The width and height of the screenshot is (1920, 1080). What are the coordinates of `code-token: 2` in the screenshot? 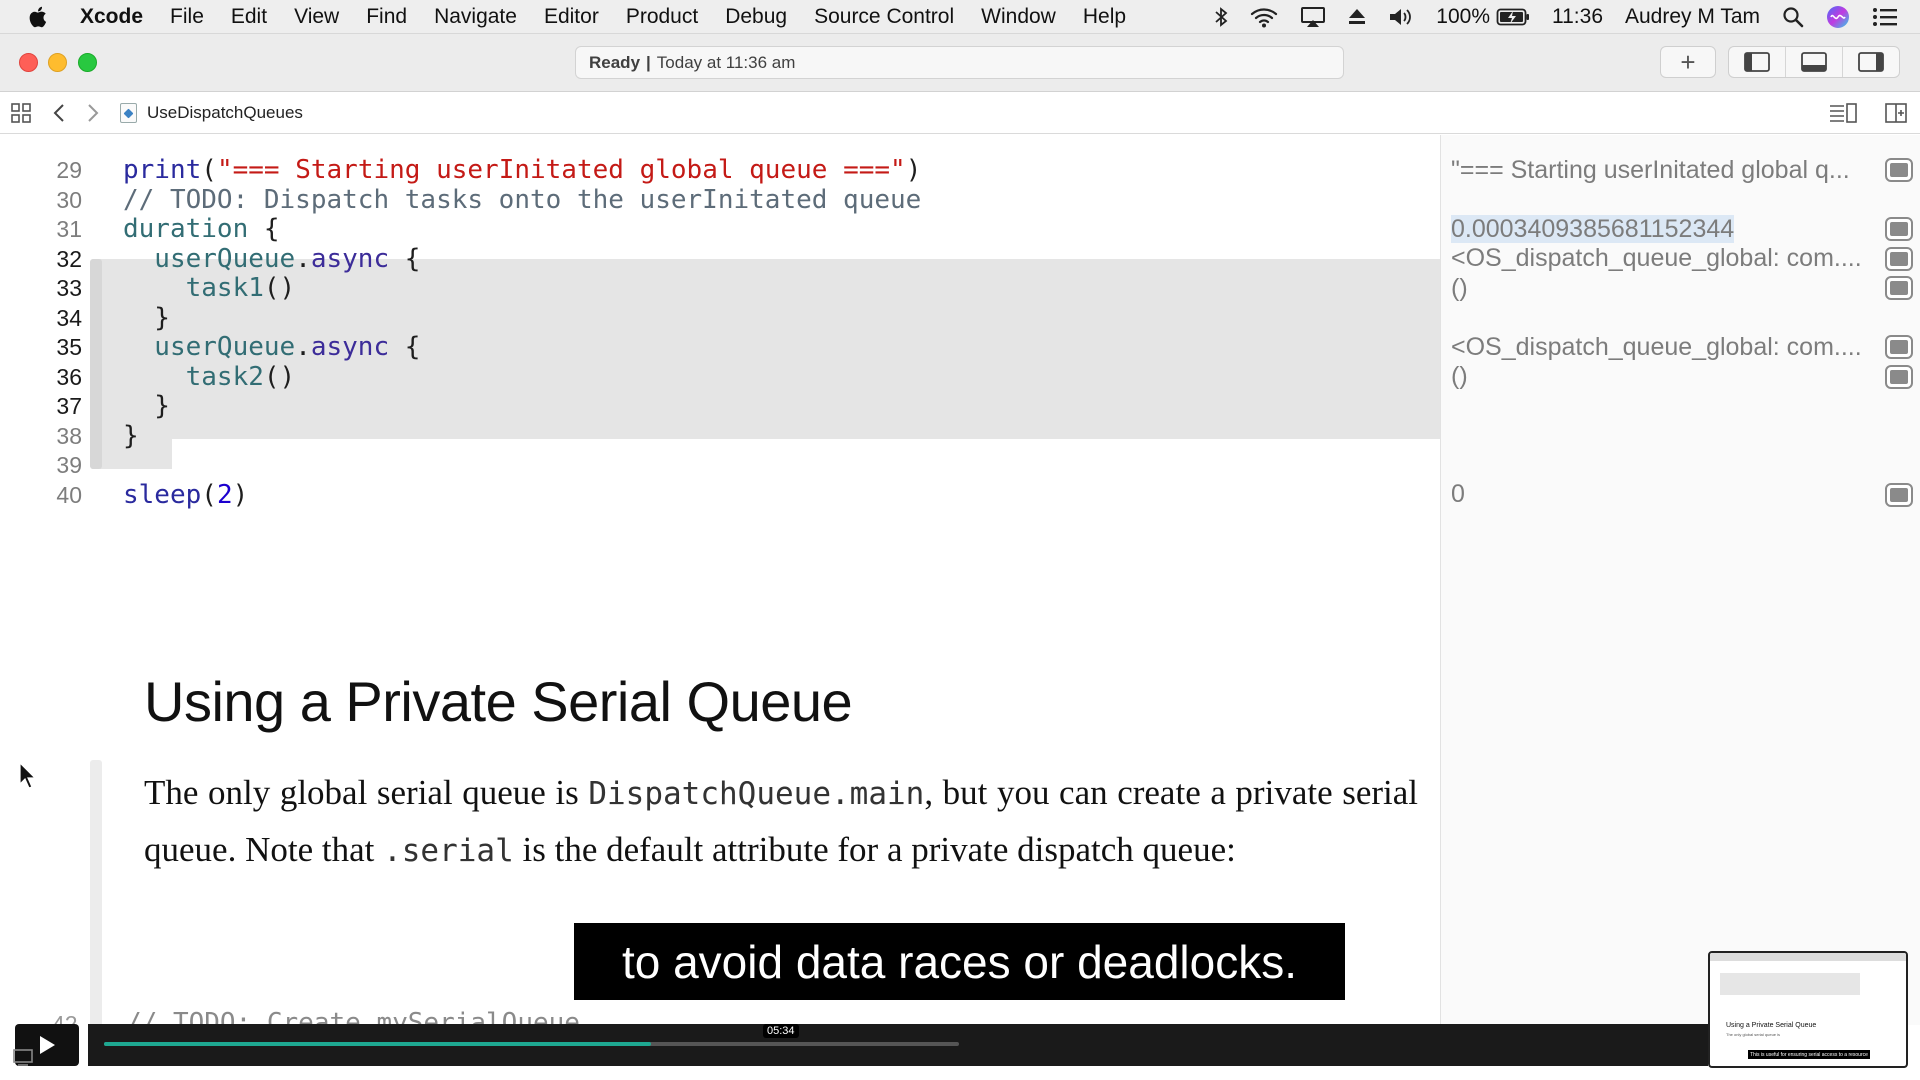 It's located at (224, 494).